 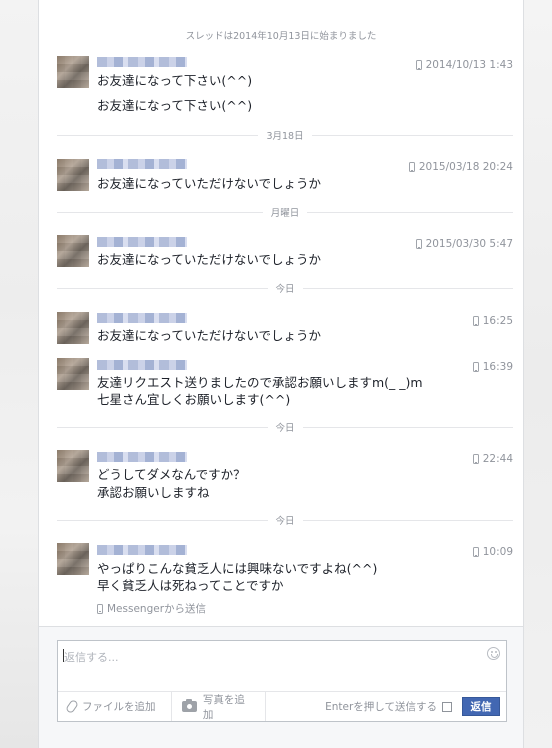 What do you see at coordinates (171, 474) in the screenshot?
I see `message-text: どうしてダメなんですか？` at bounding box center [171, 474].